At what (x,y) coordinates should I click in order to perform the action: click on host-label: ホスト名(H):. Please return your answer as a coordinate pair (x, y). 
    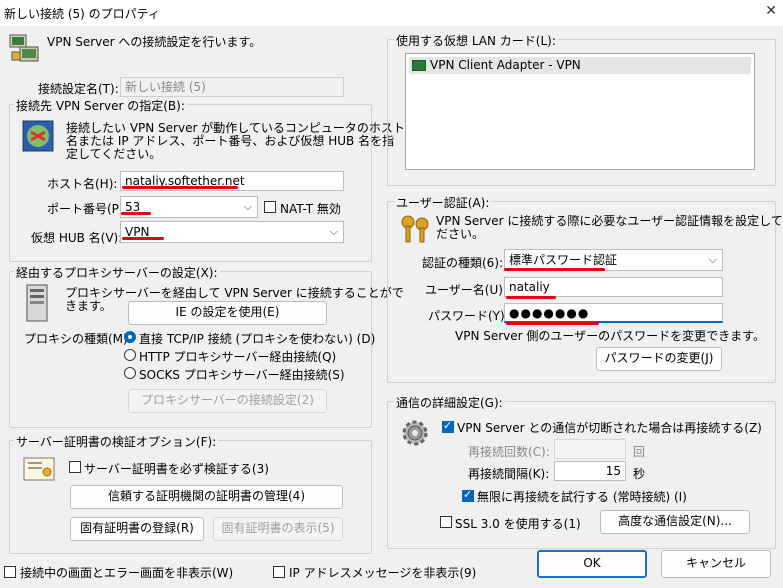
    Looking at the image, I should click on (82, 184).